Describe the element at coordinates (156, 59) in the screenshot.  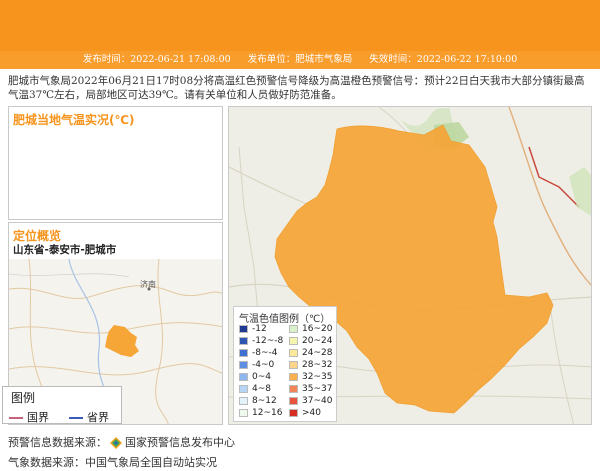
I see `issue-time: 发布时间：2022-06-21 17:08:00` at that location.